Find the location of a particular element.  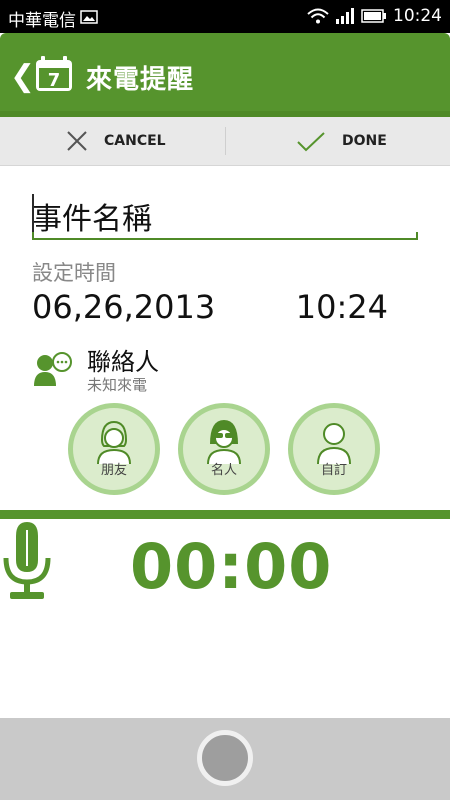

image-notification-icon is located at coordinates (89, 17).